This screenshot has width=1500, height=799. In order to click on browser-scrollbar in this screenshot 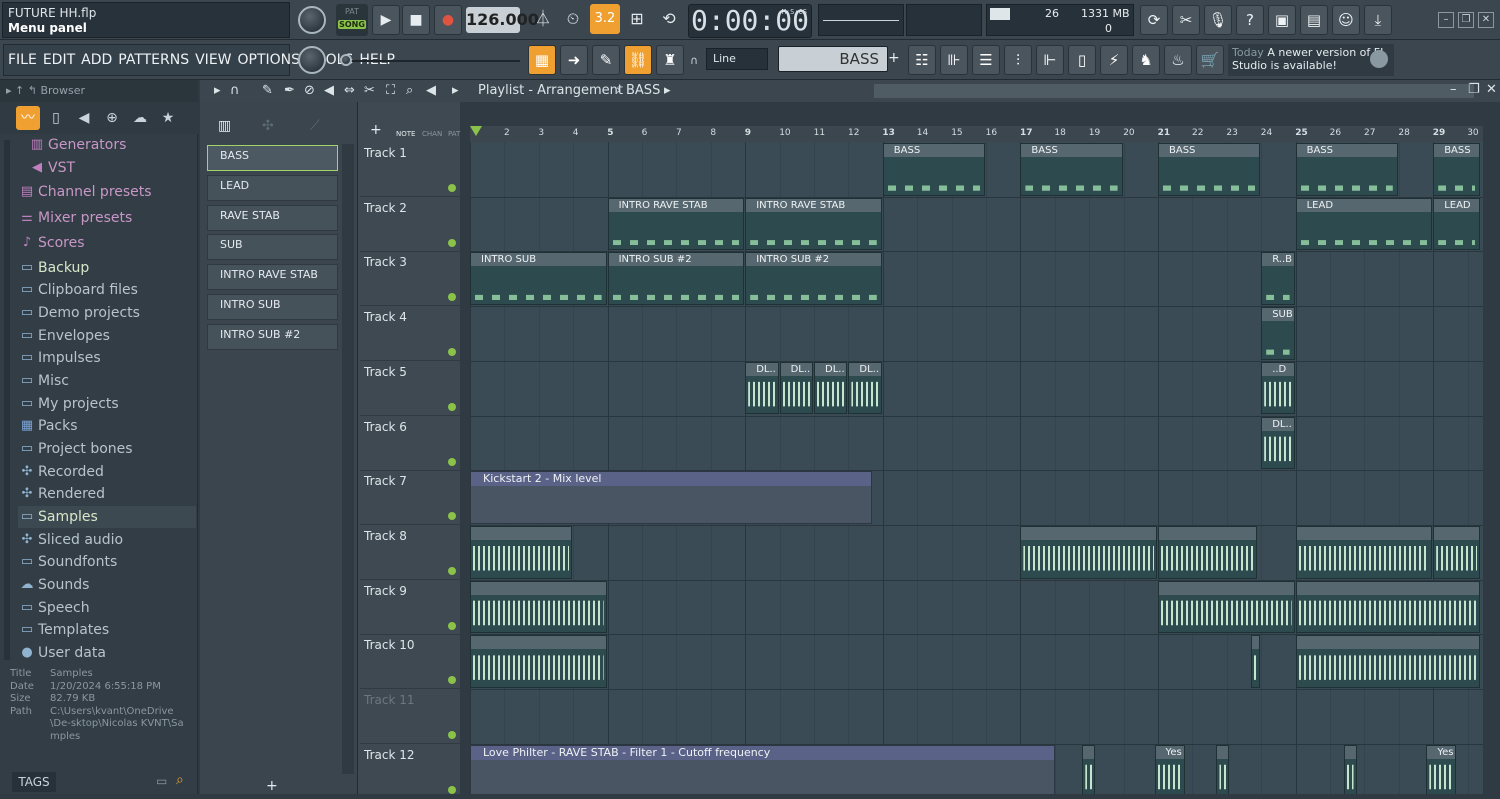, I will do `click(7, 400)`.